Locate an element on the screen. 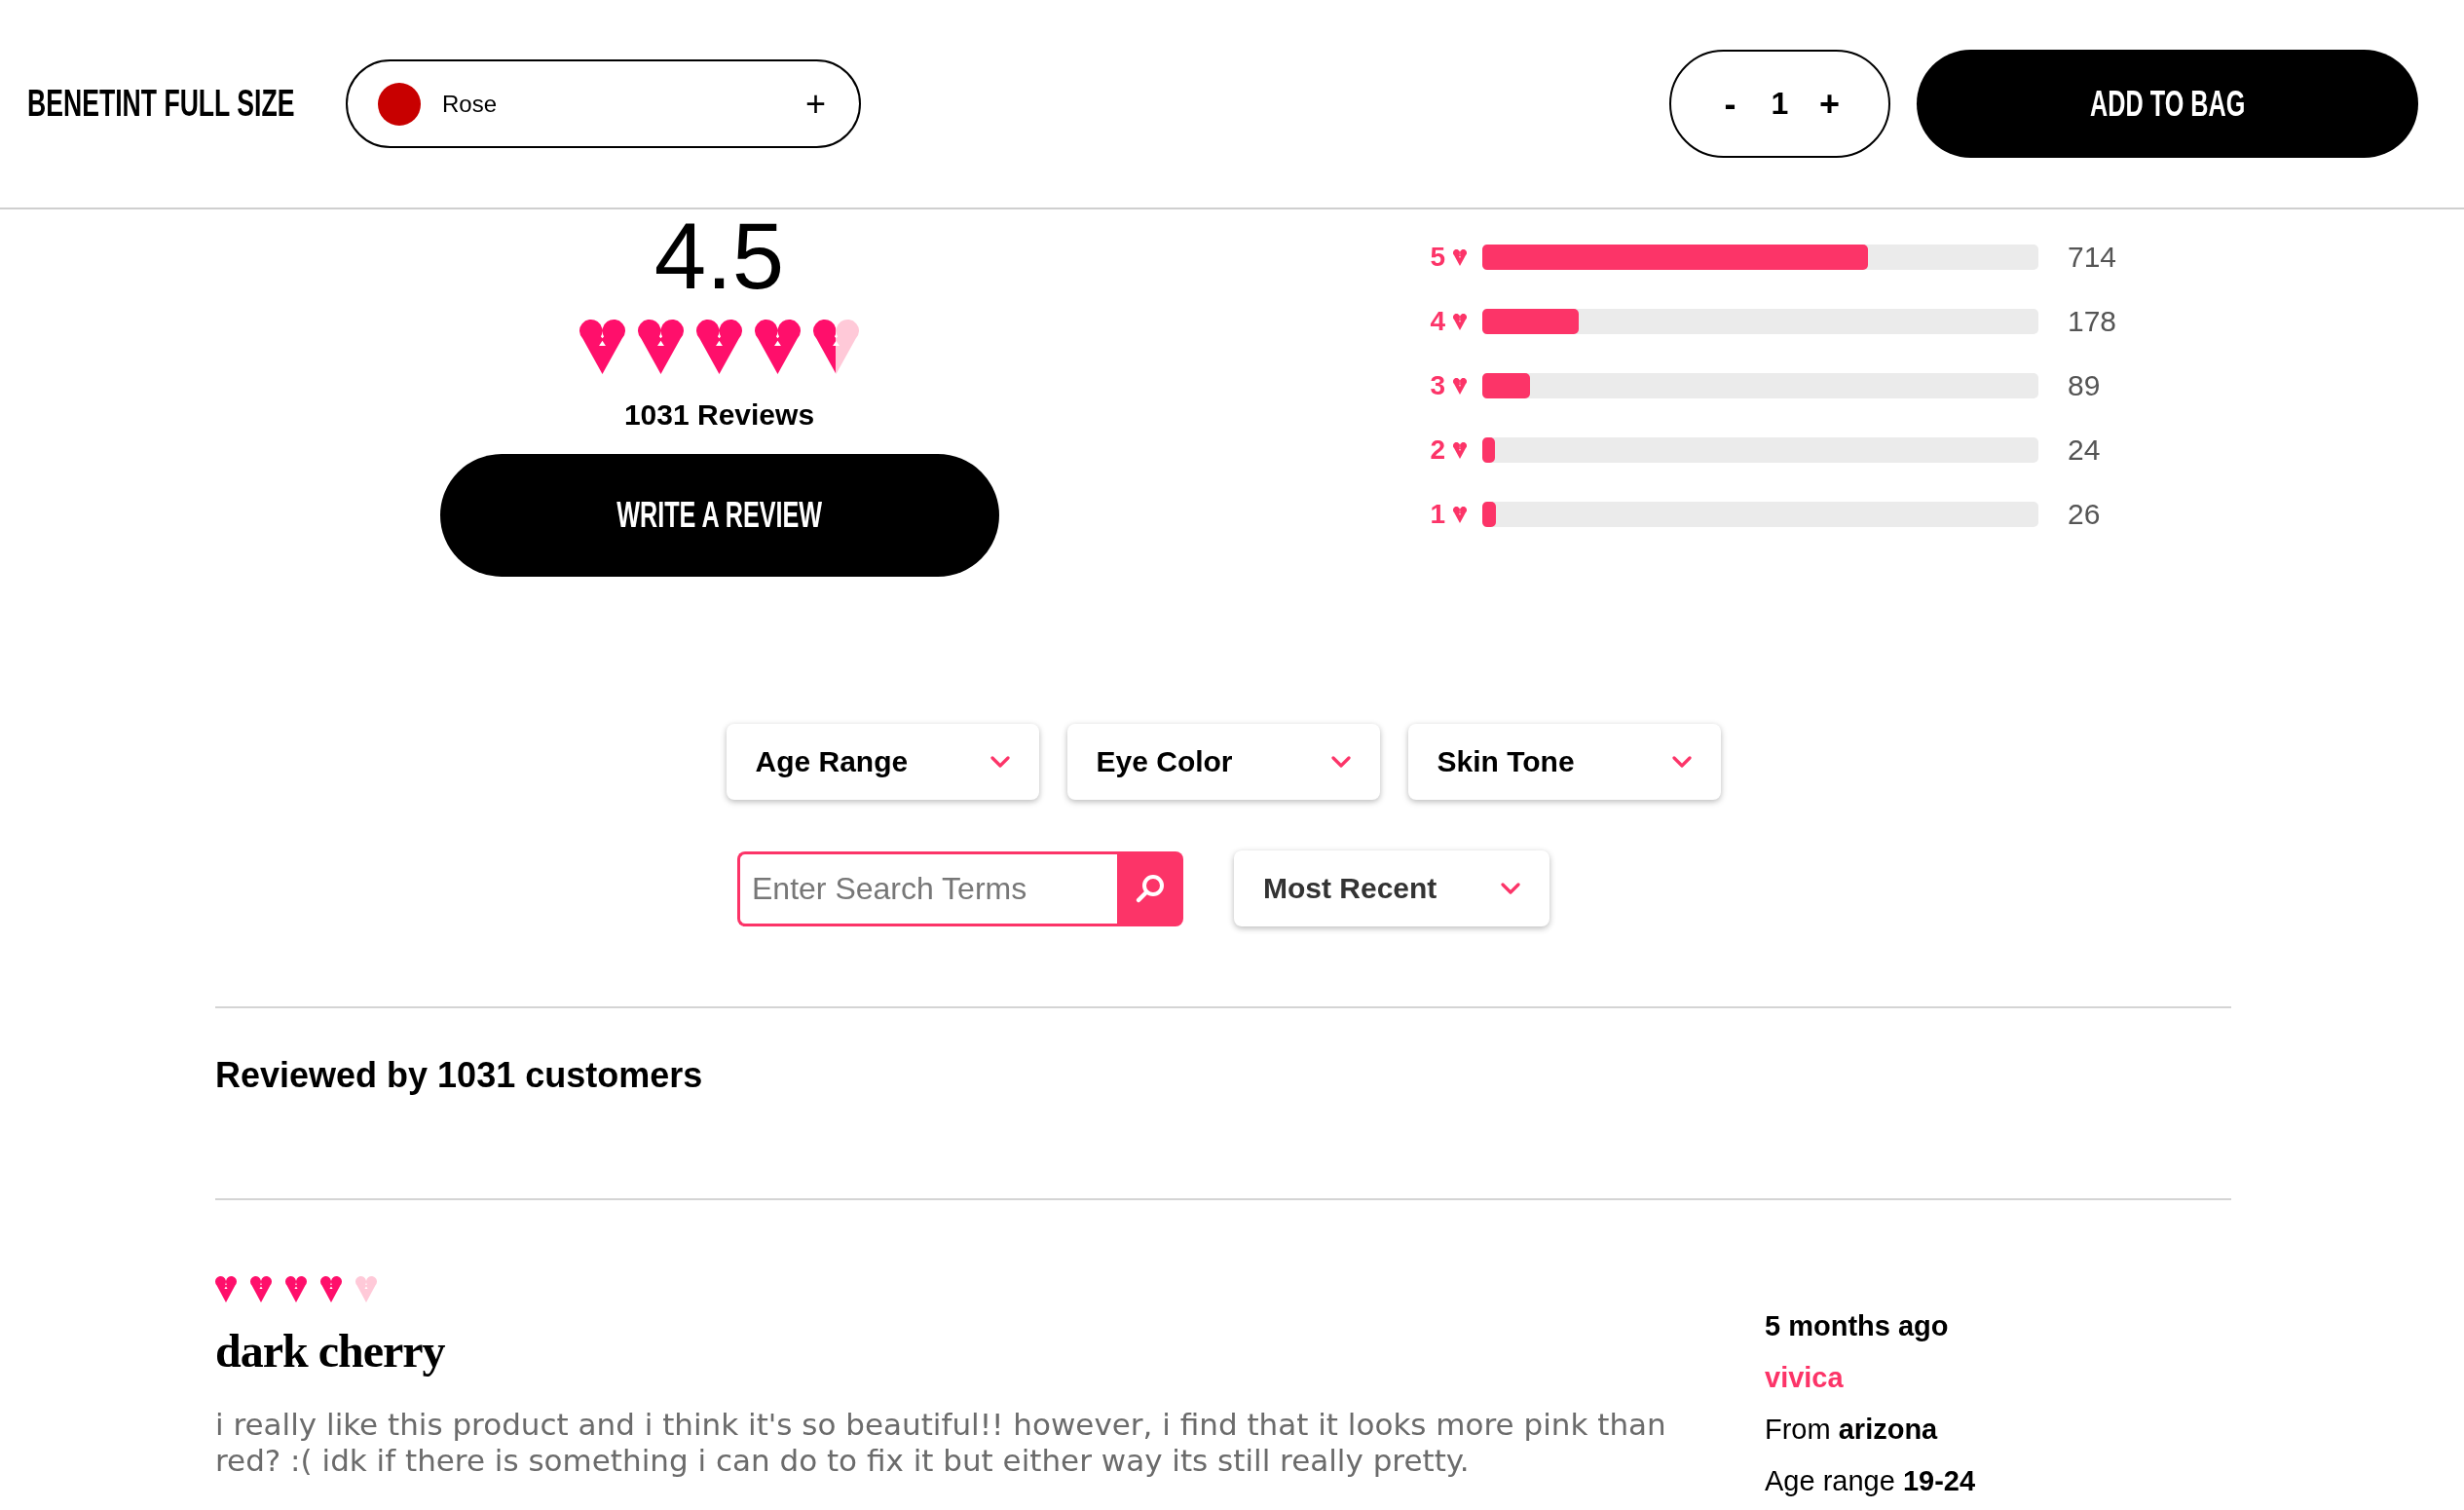 The width and height of the screenshot is (2464, 1510). decrease-button: - is located at coordinates (1730, 104).